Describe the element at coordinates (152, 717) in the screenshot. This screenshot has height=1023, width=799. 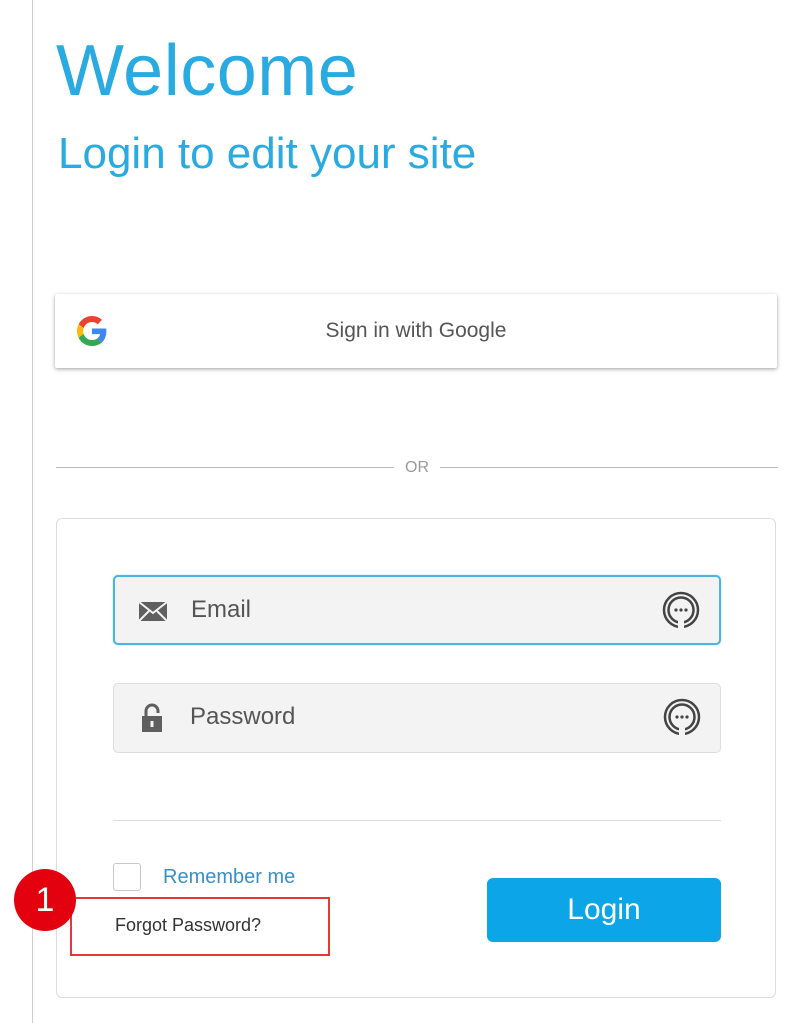
I see `lock-icon` at that location.